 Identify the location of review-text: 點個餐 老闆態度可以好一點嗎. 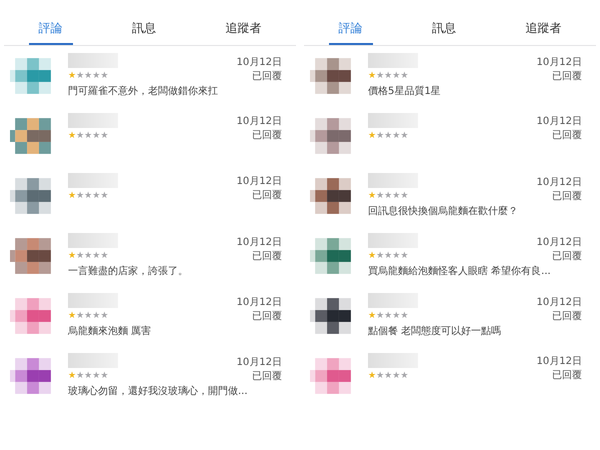
(435, 331).